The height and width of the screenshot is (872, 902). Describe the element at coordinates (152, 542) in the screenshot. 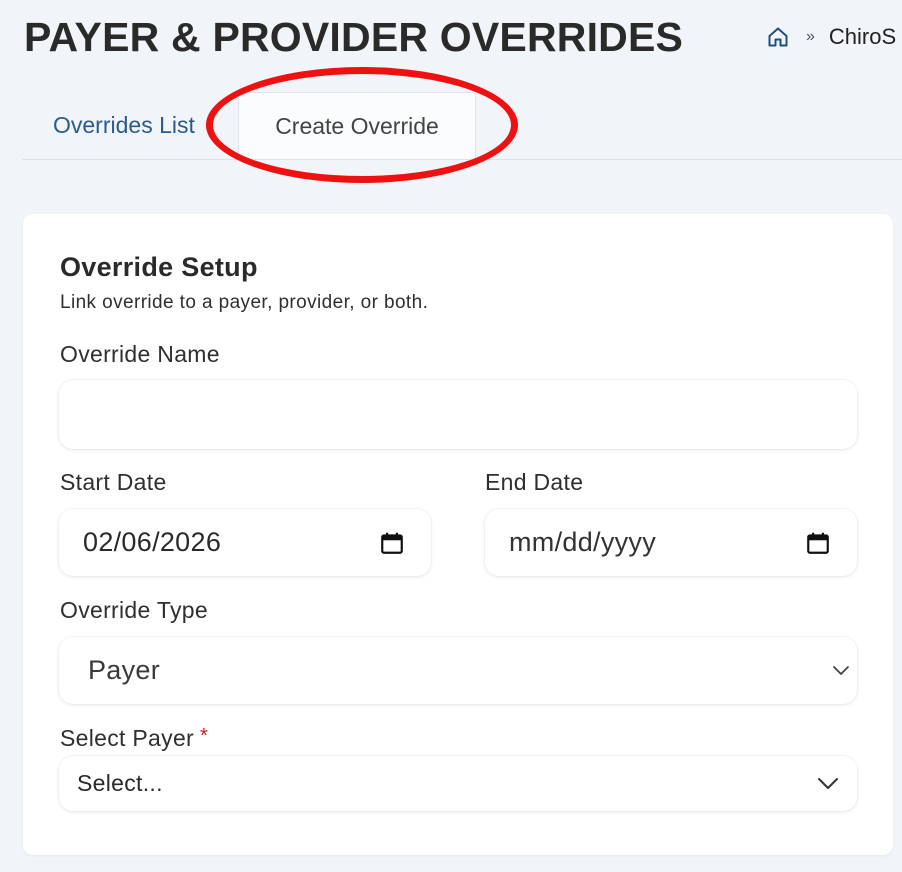

I see `start-date-value: 02/06/2026` at that location.